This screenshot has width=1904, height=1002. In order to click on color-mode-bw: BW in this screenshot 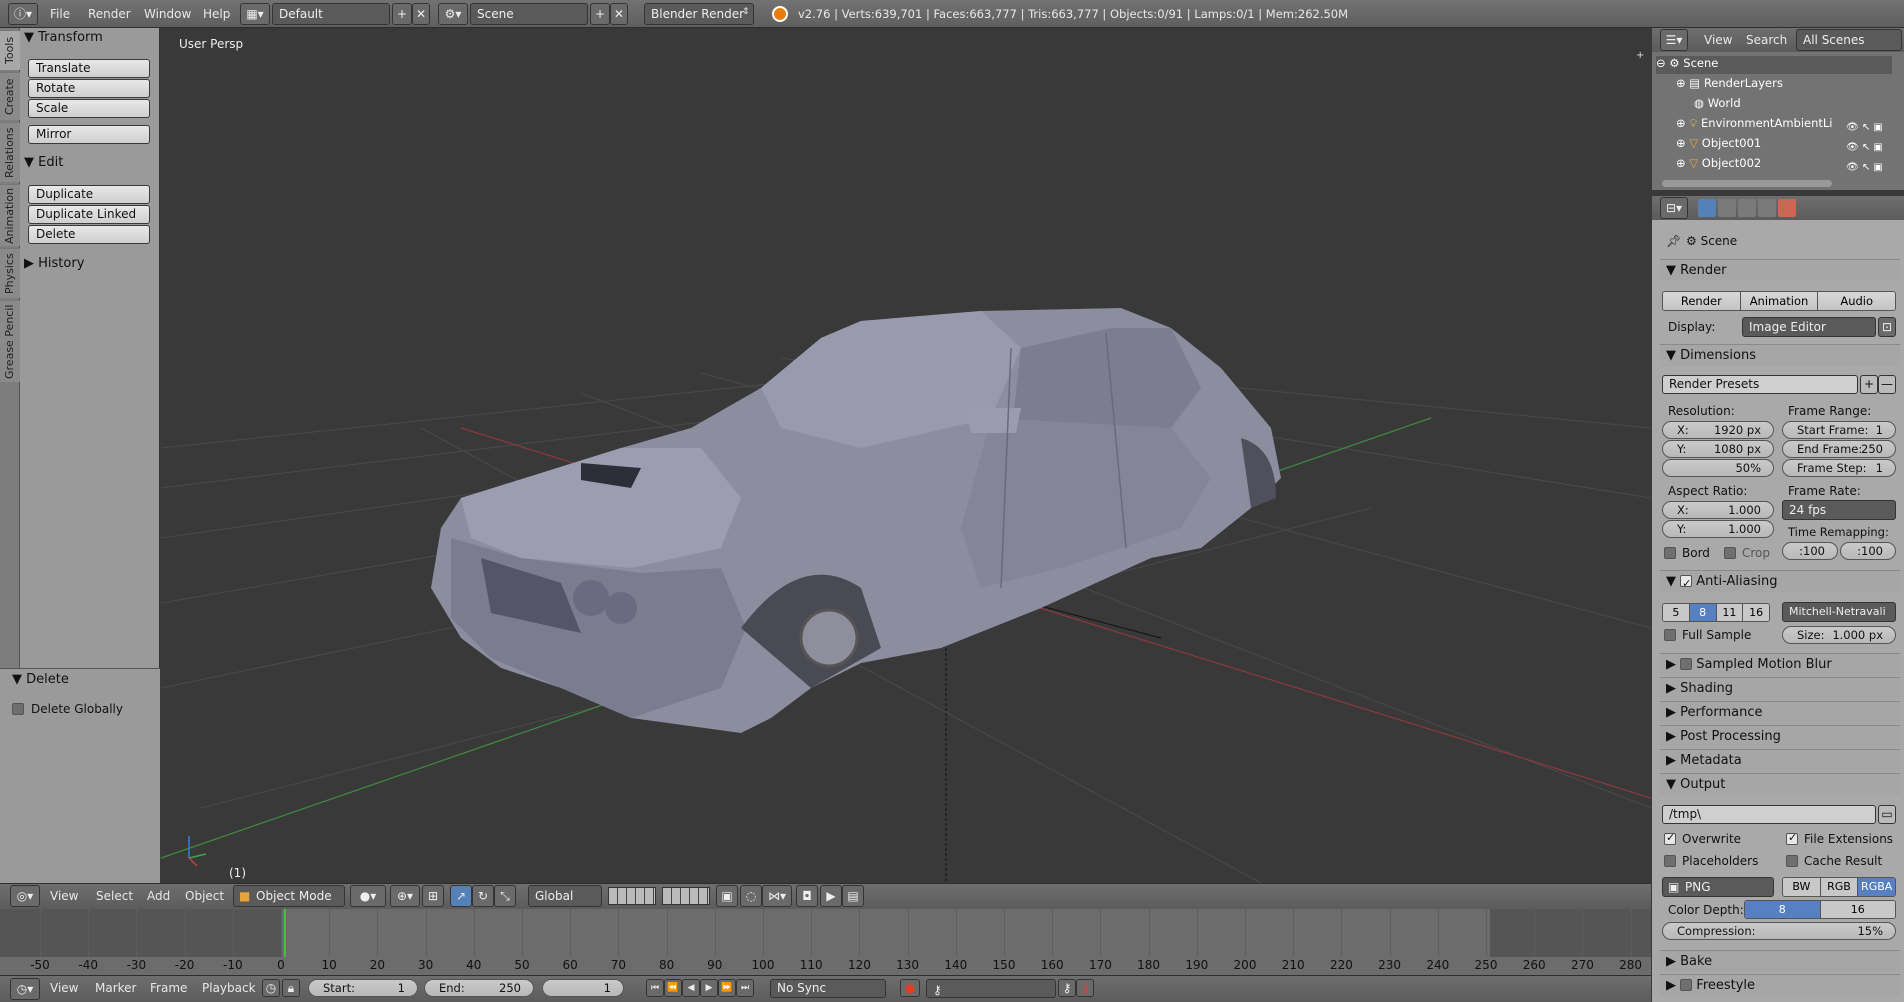, I will do `click(1802, 887)`.